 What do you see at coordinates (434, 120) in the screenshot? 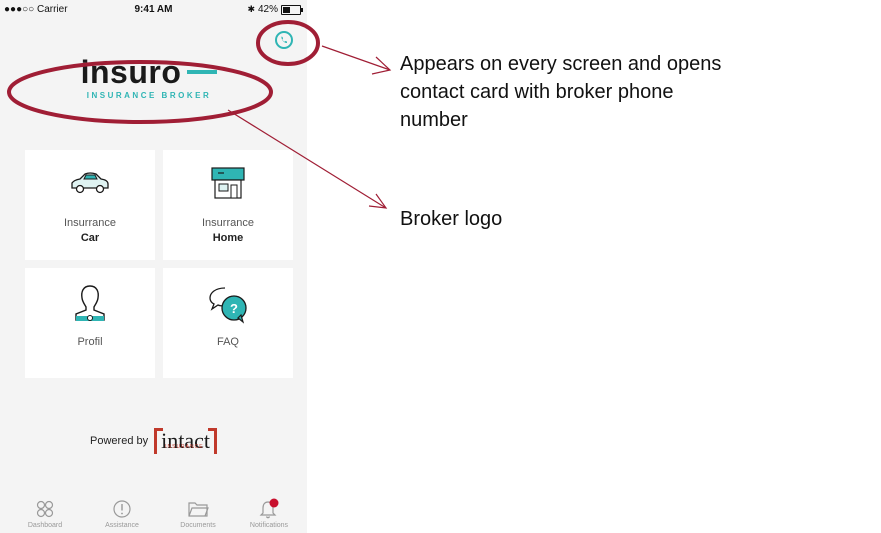
I see `phone-annotation-line: number` at bounding box center [434, 120].